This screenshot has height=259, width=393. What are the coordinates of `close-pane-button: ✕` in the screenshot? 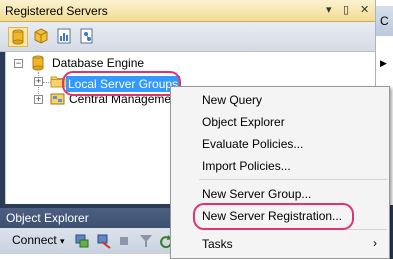 It's located at (364, 10).